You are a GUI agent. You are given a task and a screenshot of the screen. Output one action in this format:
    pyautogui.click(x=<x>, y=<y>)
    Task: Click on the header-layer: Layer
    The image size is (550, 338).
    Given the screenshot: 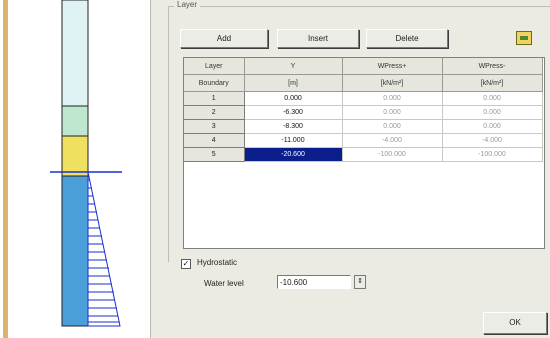 What is the action you would take?
    pyautogui.click(x=214, y=66)
    